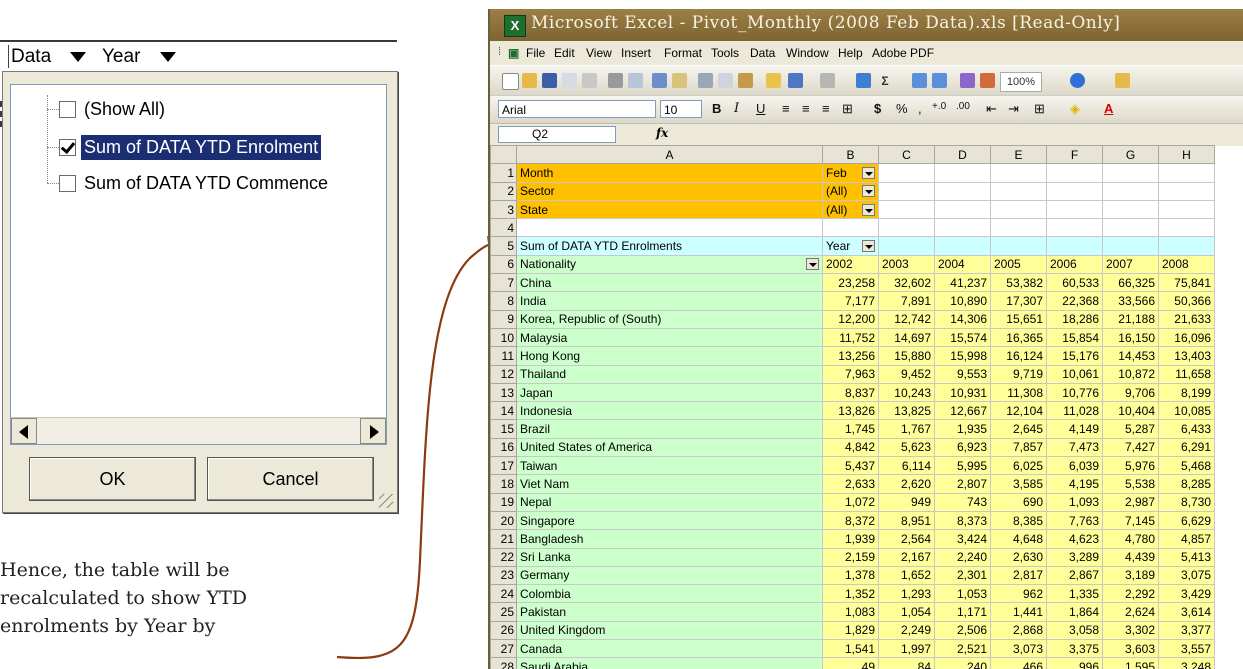  What do you see at coordinates (1130, 466) in the screenshot?
I see `value-cell: 5,976` at bounding box center [1130, 466].